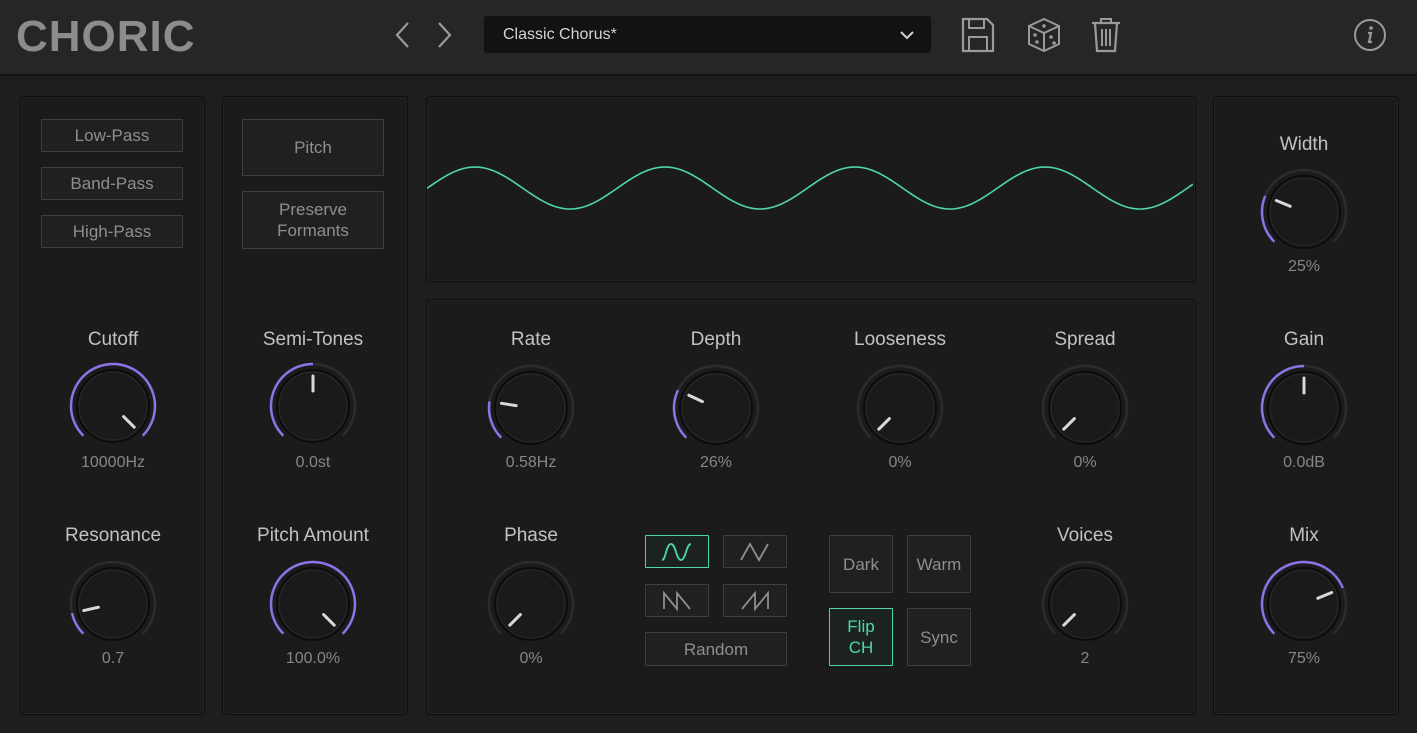 This screenshot has height=733, width=1417. What do you see at coordinates (113, 535) in the screenshot?
I see `resonance-label: Resonance` at bounding box center [113, 535].